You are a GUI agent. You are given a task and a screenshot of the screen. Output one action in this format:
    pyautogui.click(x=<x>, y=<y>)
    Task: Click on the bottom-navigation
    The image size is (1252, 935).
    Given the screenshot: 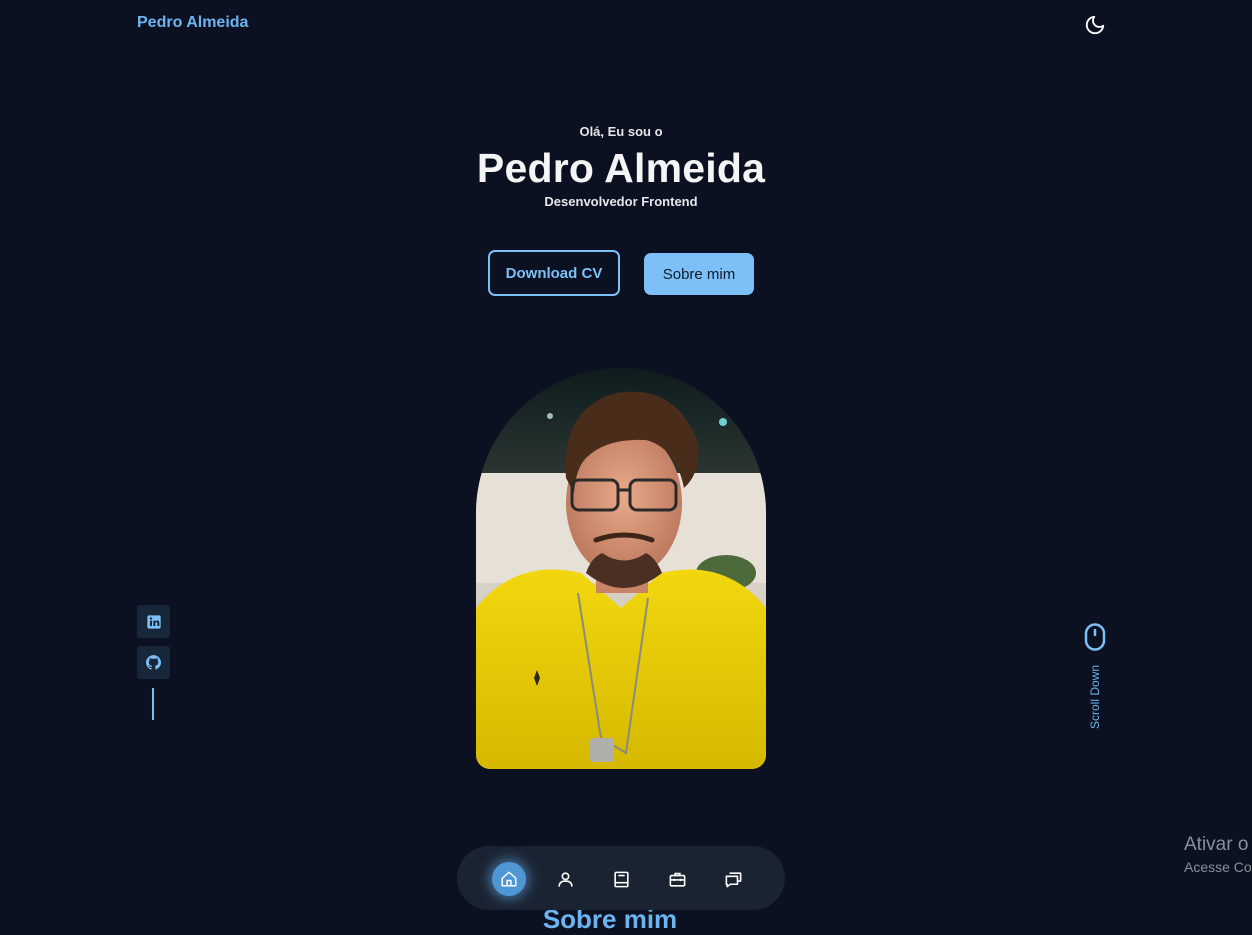 What is the action you would take?
    pyautogui.click(x=621, y=878)
    